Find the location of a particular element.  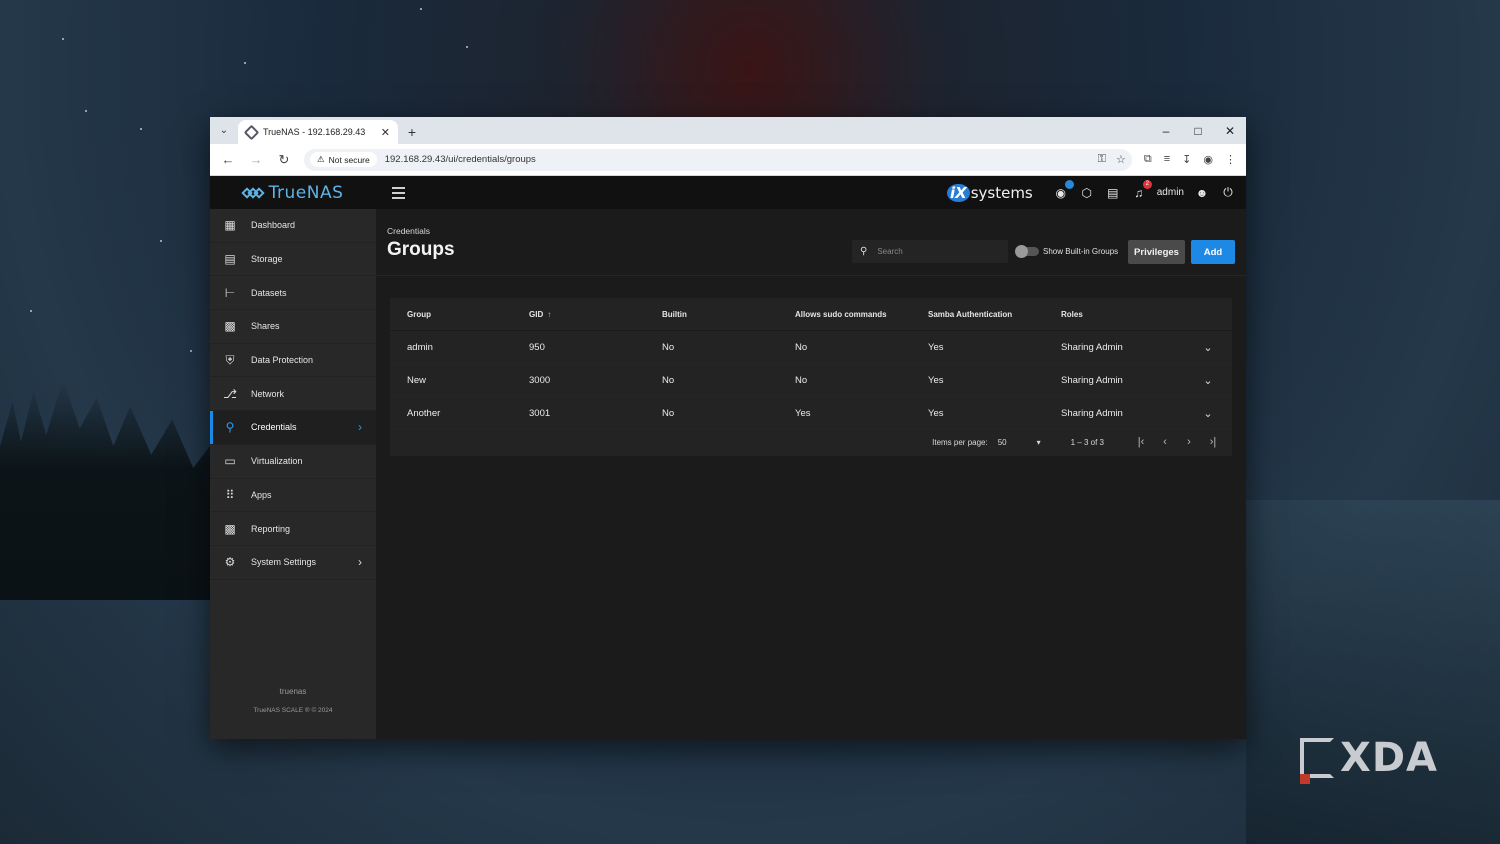

sidebar-item-datasets: ⊢ Datasets is located at coordinates (293, 293).